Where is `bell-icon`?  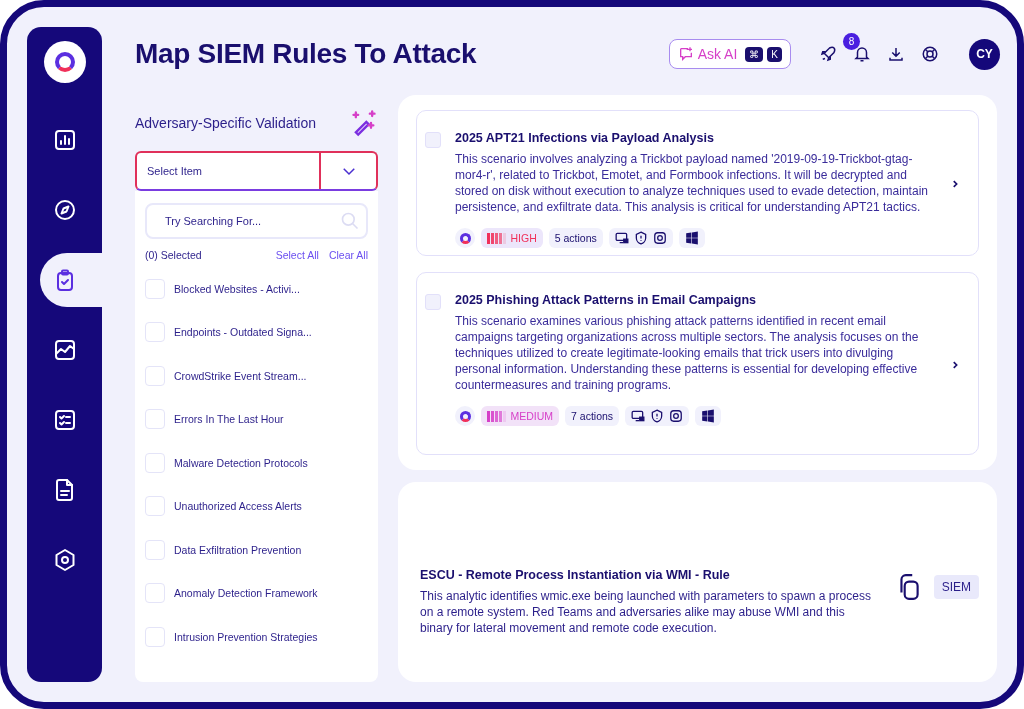
bell-icon is located at coordinates (862, 54).